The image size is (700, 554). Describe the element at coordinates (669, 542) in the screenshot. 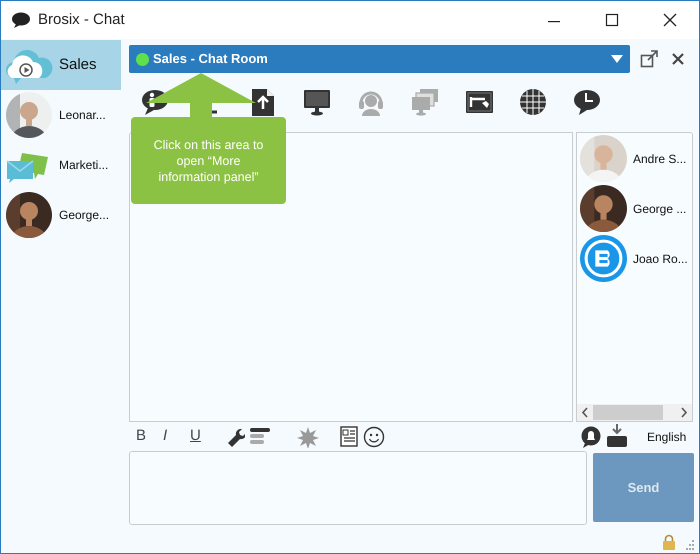

I see `lock-icon` at that location.